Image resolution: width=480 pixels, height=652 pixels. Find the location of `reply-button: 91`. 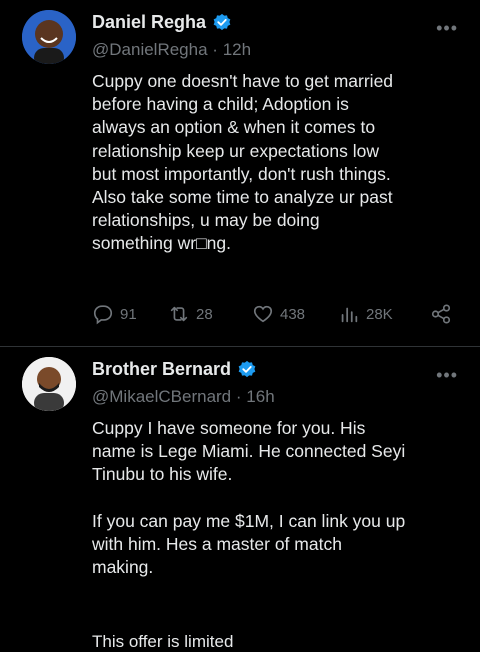

reply-button: 91 is located at coordinates (130, 314).